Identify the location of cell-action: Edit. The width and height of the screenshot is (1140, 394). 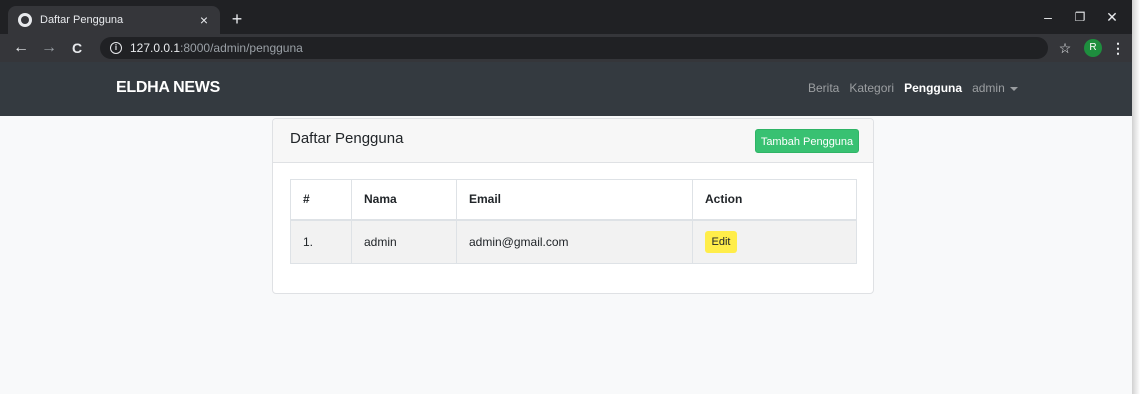
(774, 241).